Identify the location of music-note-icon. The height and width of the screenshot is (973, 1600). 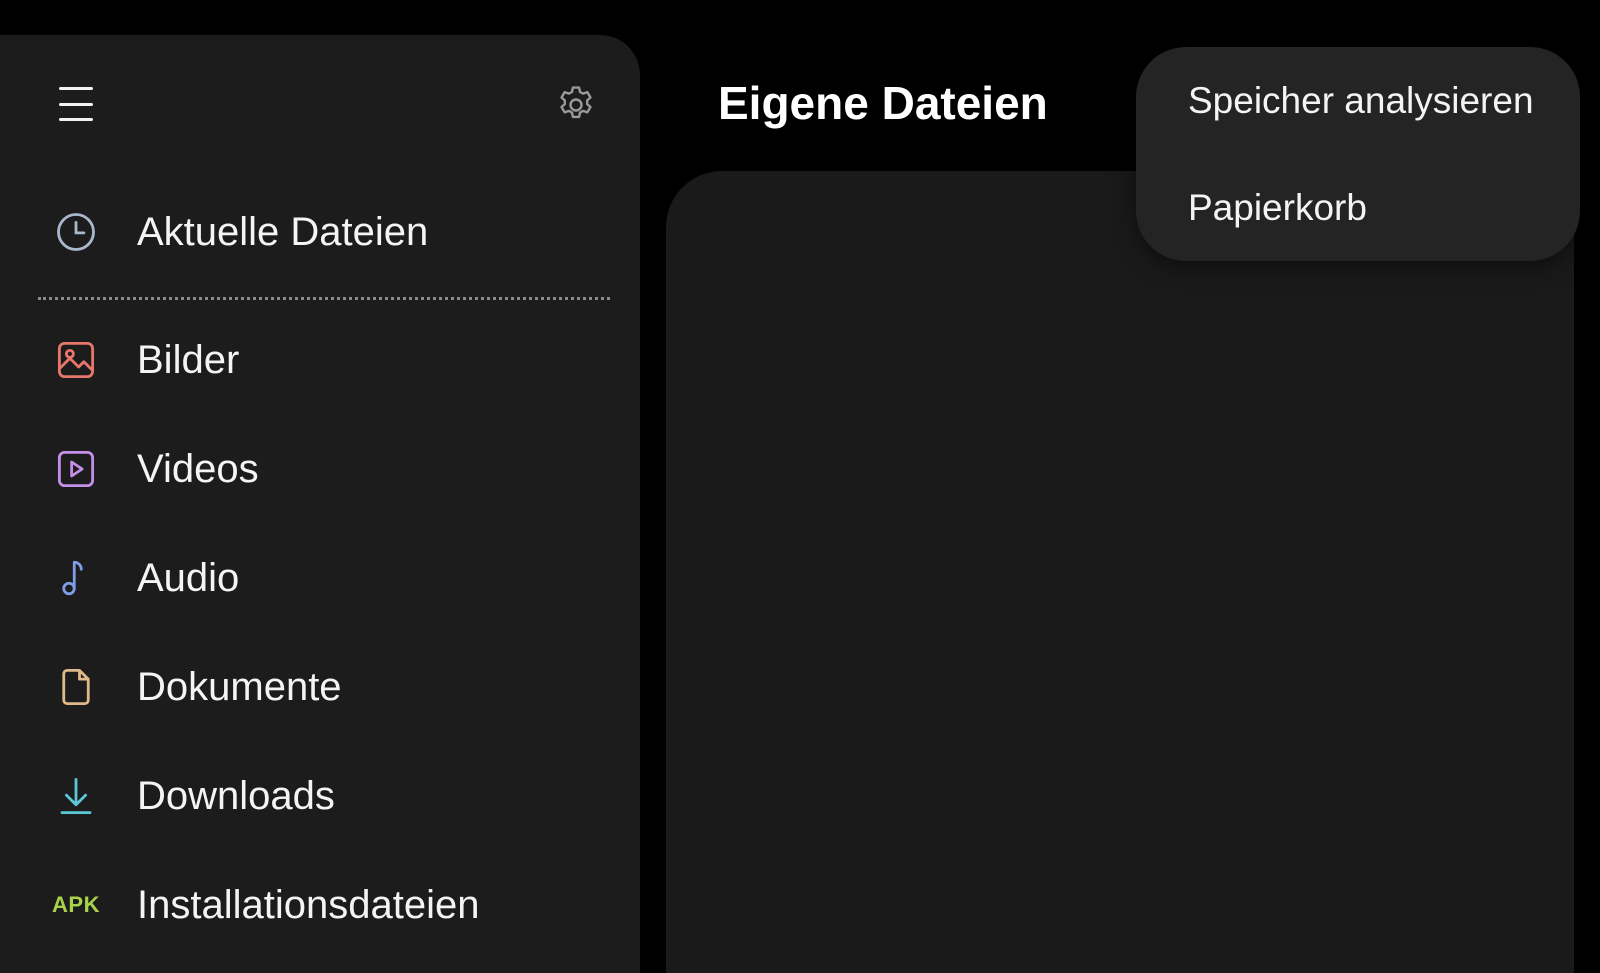
(76, 578).